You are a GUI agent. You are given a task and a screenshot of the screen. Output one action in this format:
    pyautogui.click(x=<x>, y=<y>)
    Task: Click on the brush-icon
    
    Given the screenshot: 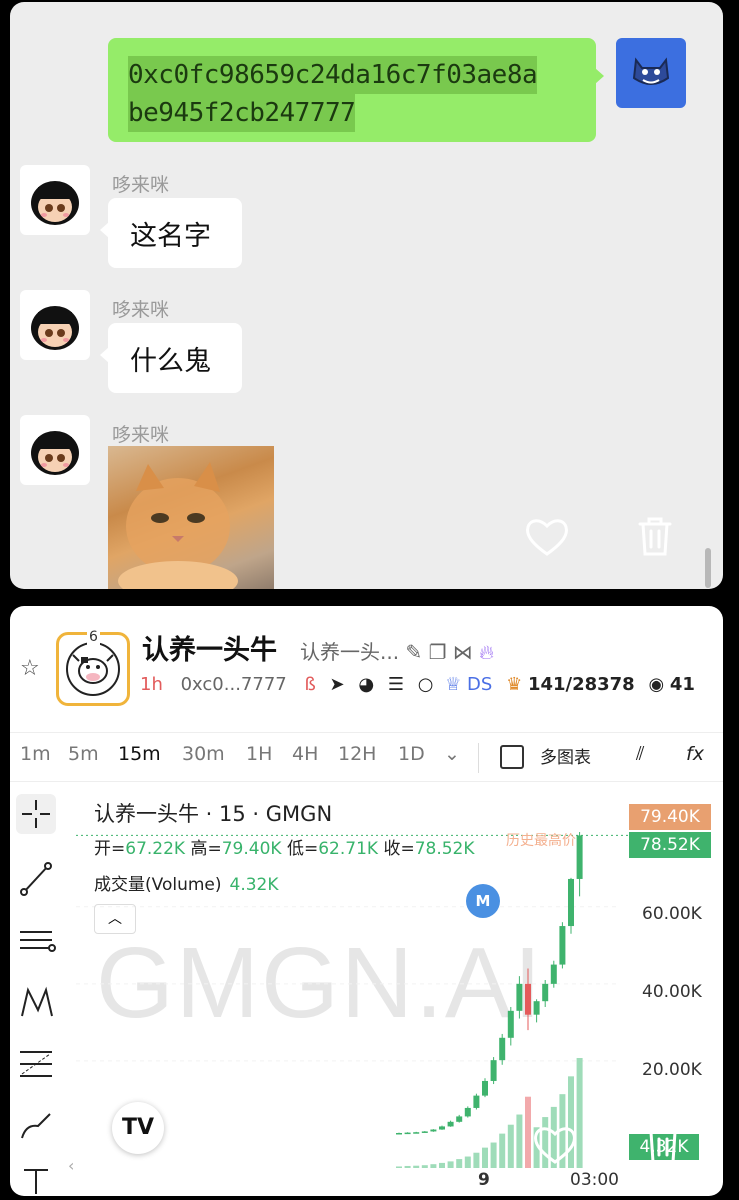 What is the action you would take?
    pyautogui.click(x=36, y=1126)
    